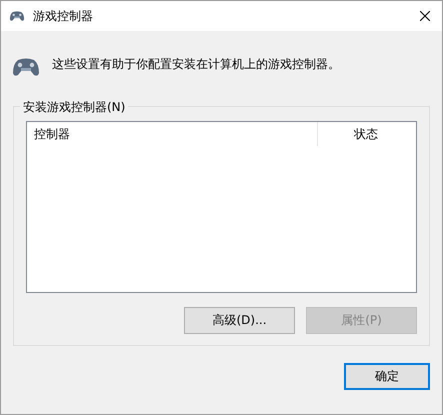 Image resolution: width=443 pixels, height=415 pixels. Describe the element at coordinates (425, 16) in the screenshot. I see `close-icon` at that location.